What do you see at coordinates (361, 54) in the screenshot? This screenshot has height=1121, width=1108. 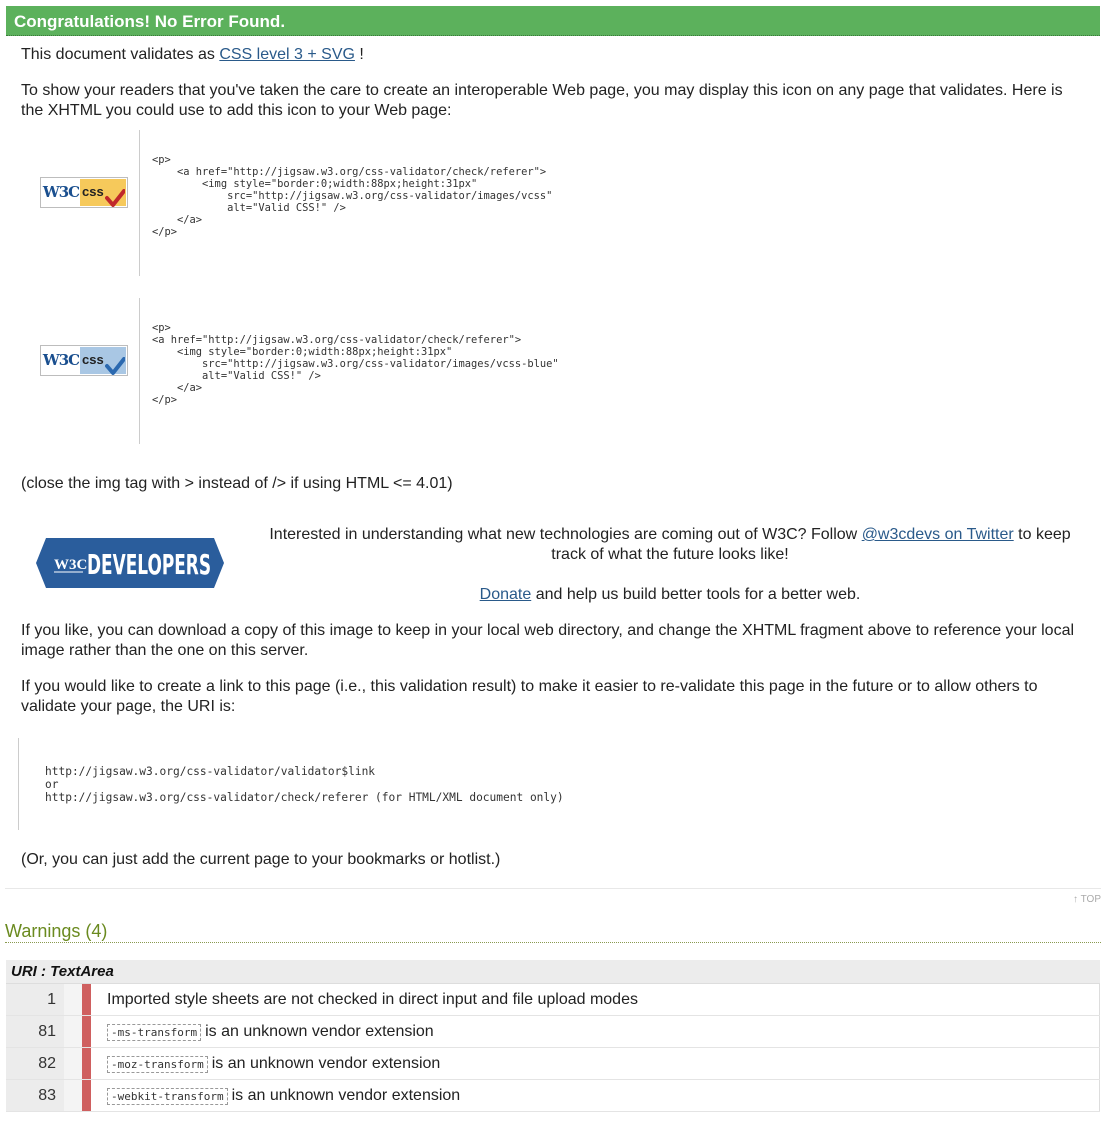 I see `validates-suffix: !` at bounding box center [361, 54].